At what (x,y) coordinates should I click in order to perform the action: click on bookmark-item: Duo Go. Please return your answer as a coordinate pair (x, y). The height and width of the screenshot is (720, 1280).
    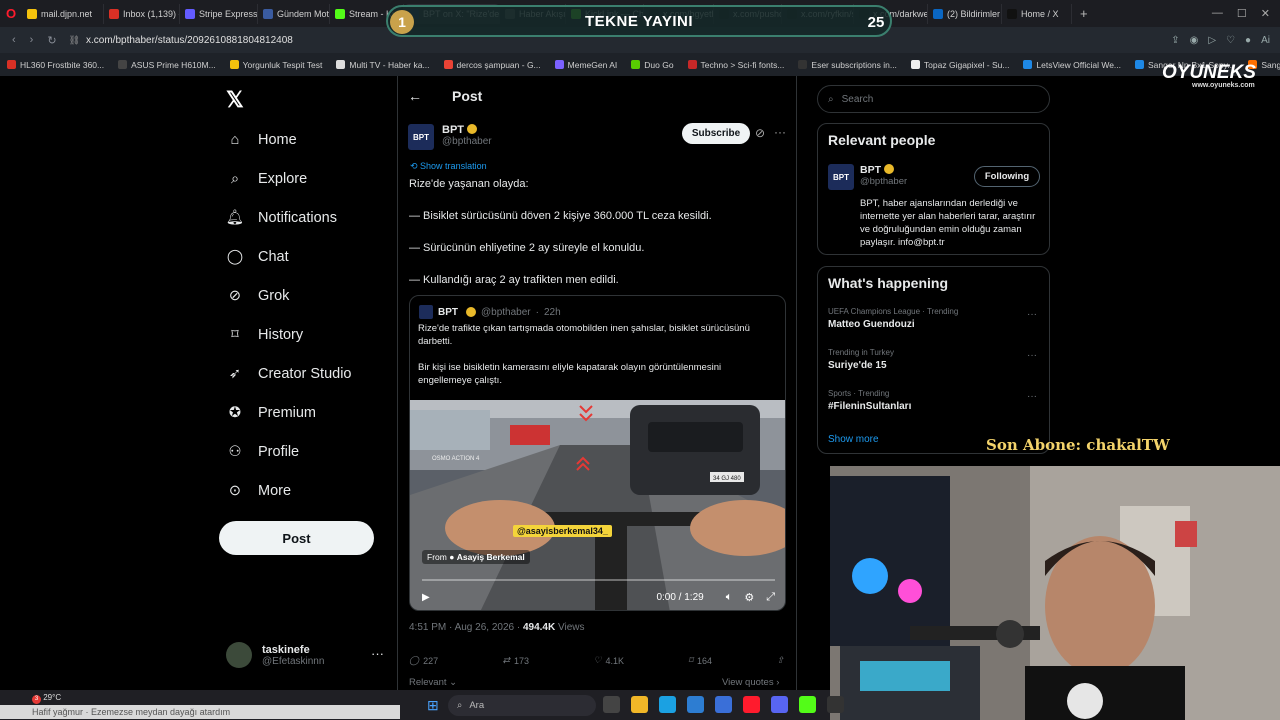
    Looking at the image, I should click on (652, 65).